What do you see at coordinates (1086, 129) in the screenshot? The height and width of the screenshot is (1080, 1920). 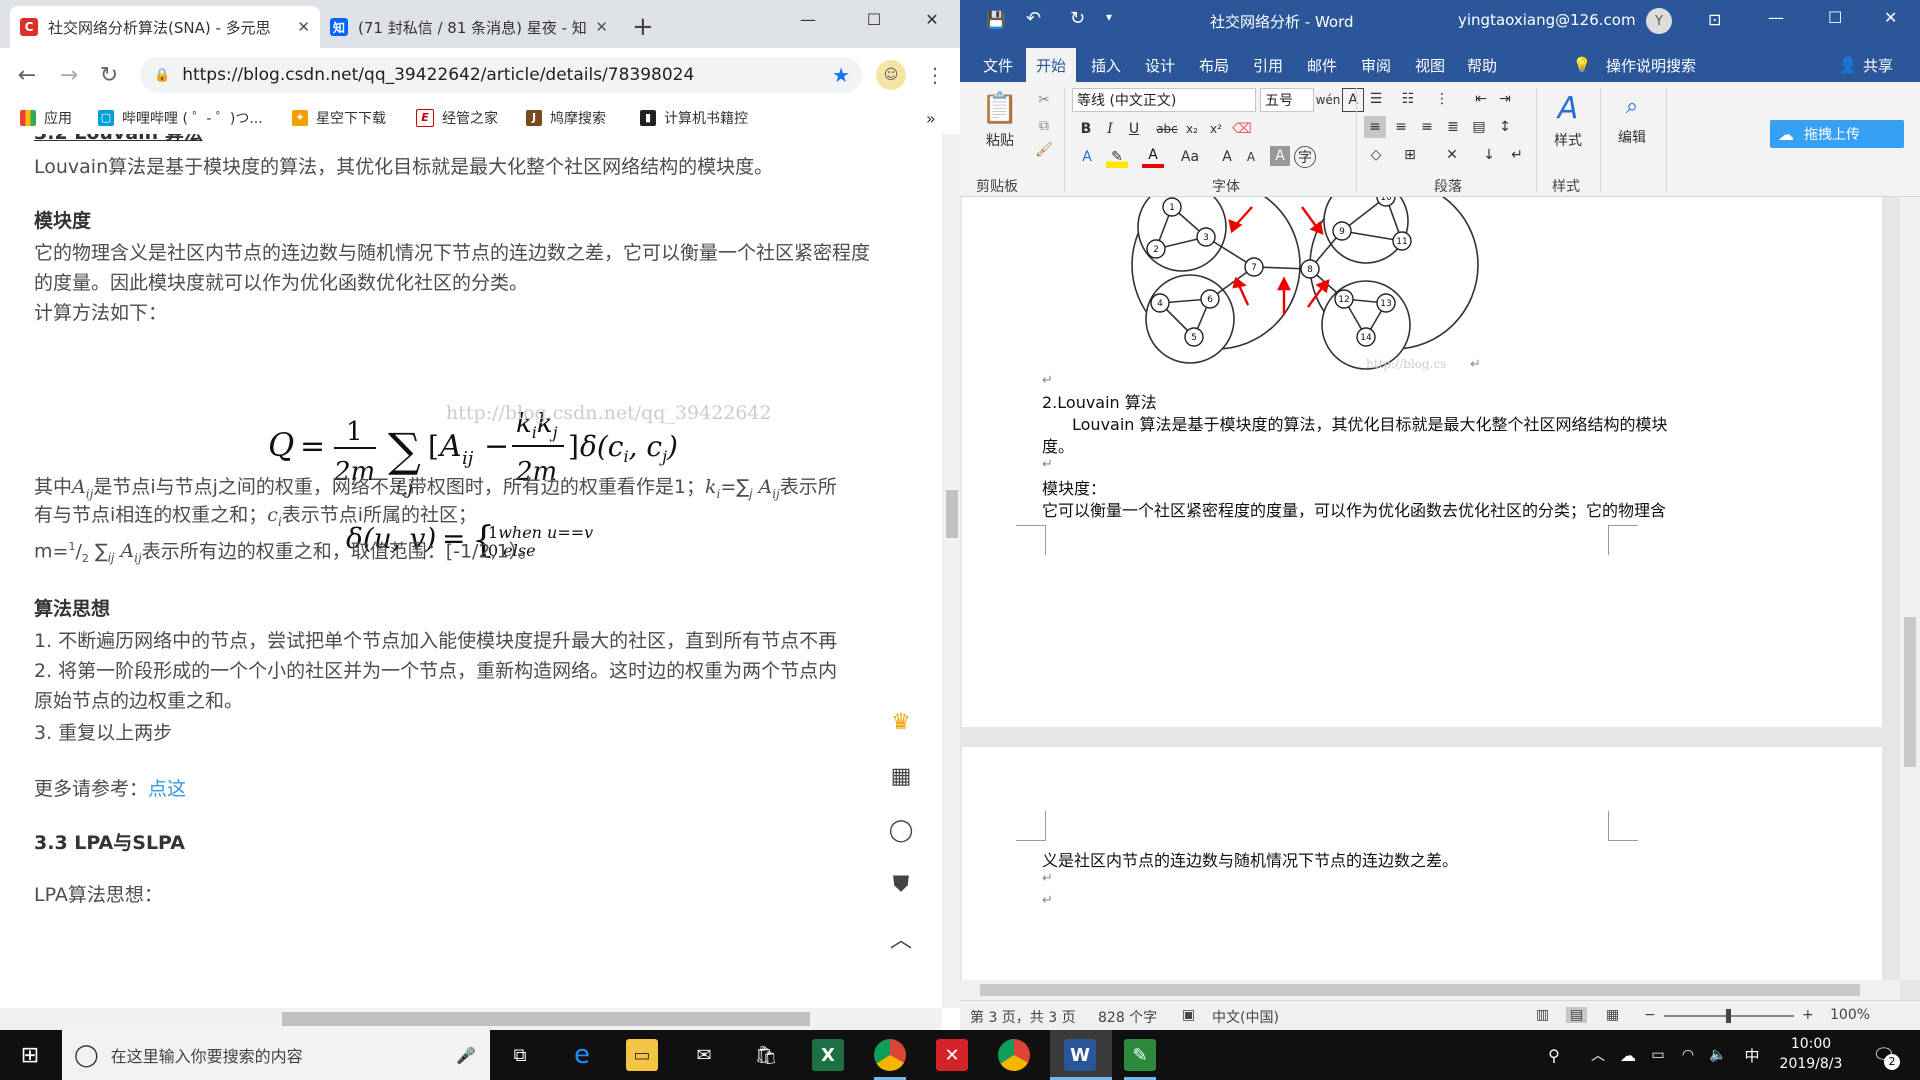 I see `bold-icon: B` at bounding box center [1086, 129].